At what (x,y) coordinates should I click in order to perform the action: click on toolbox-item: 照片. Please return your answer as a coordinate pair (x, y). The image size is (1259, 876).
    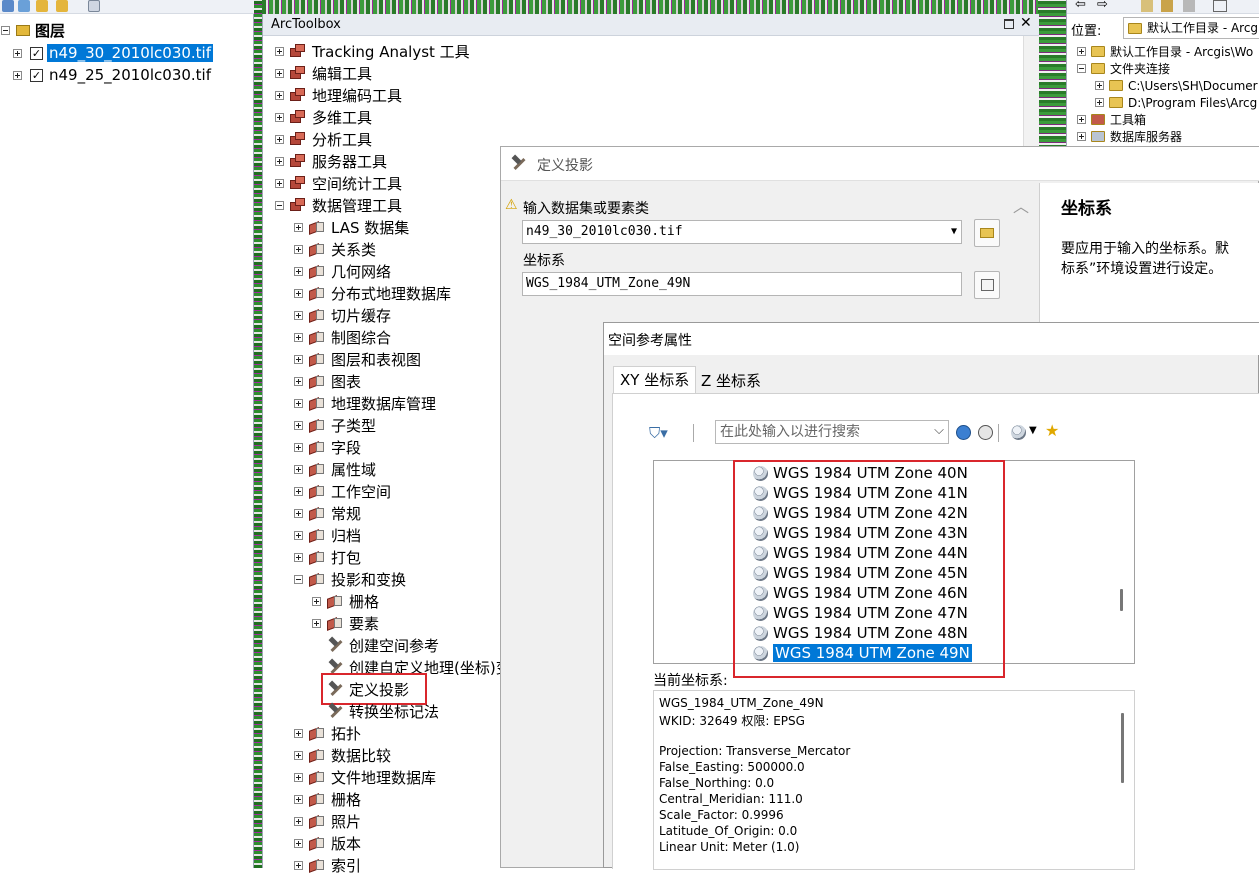
    Looking at the image, I should click on (327, 821).